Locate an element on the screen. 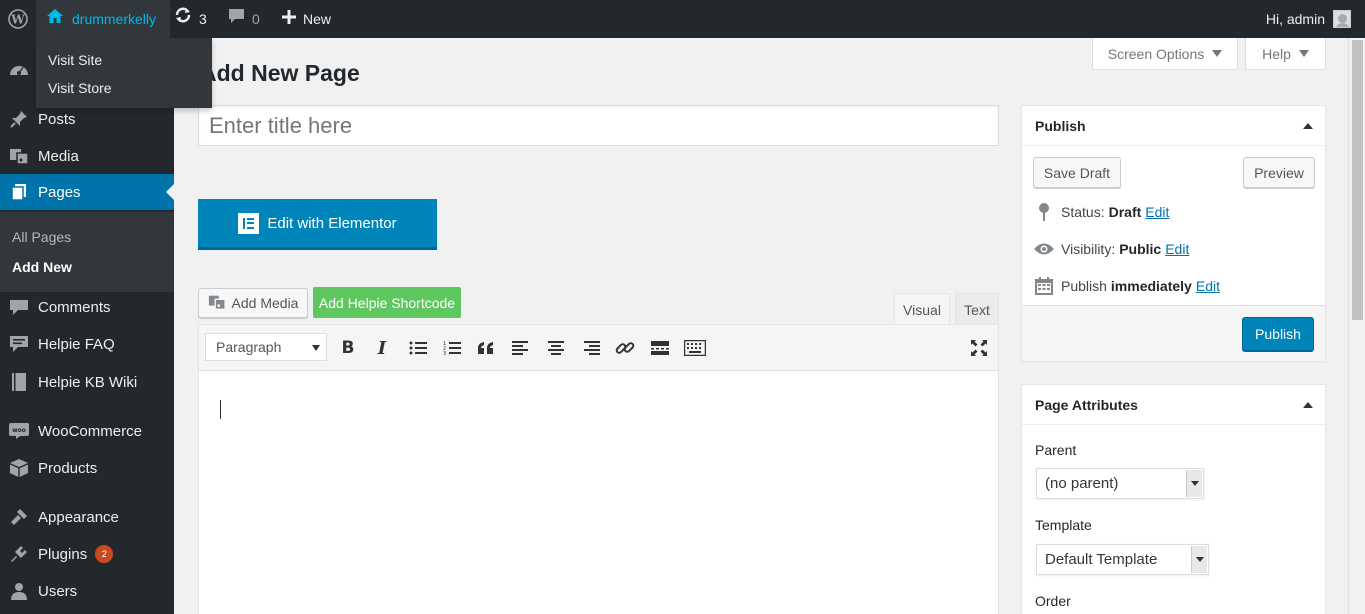  align-center-button is located at coordinates (556, 348).